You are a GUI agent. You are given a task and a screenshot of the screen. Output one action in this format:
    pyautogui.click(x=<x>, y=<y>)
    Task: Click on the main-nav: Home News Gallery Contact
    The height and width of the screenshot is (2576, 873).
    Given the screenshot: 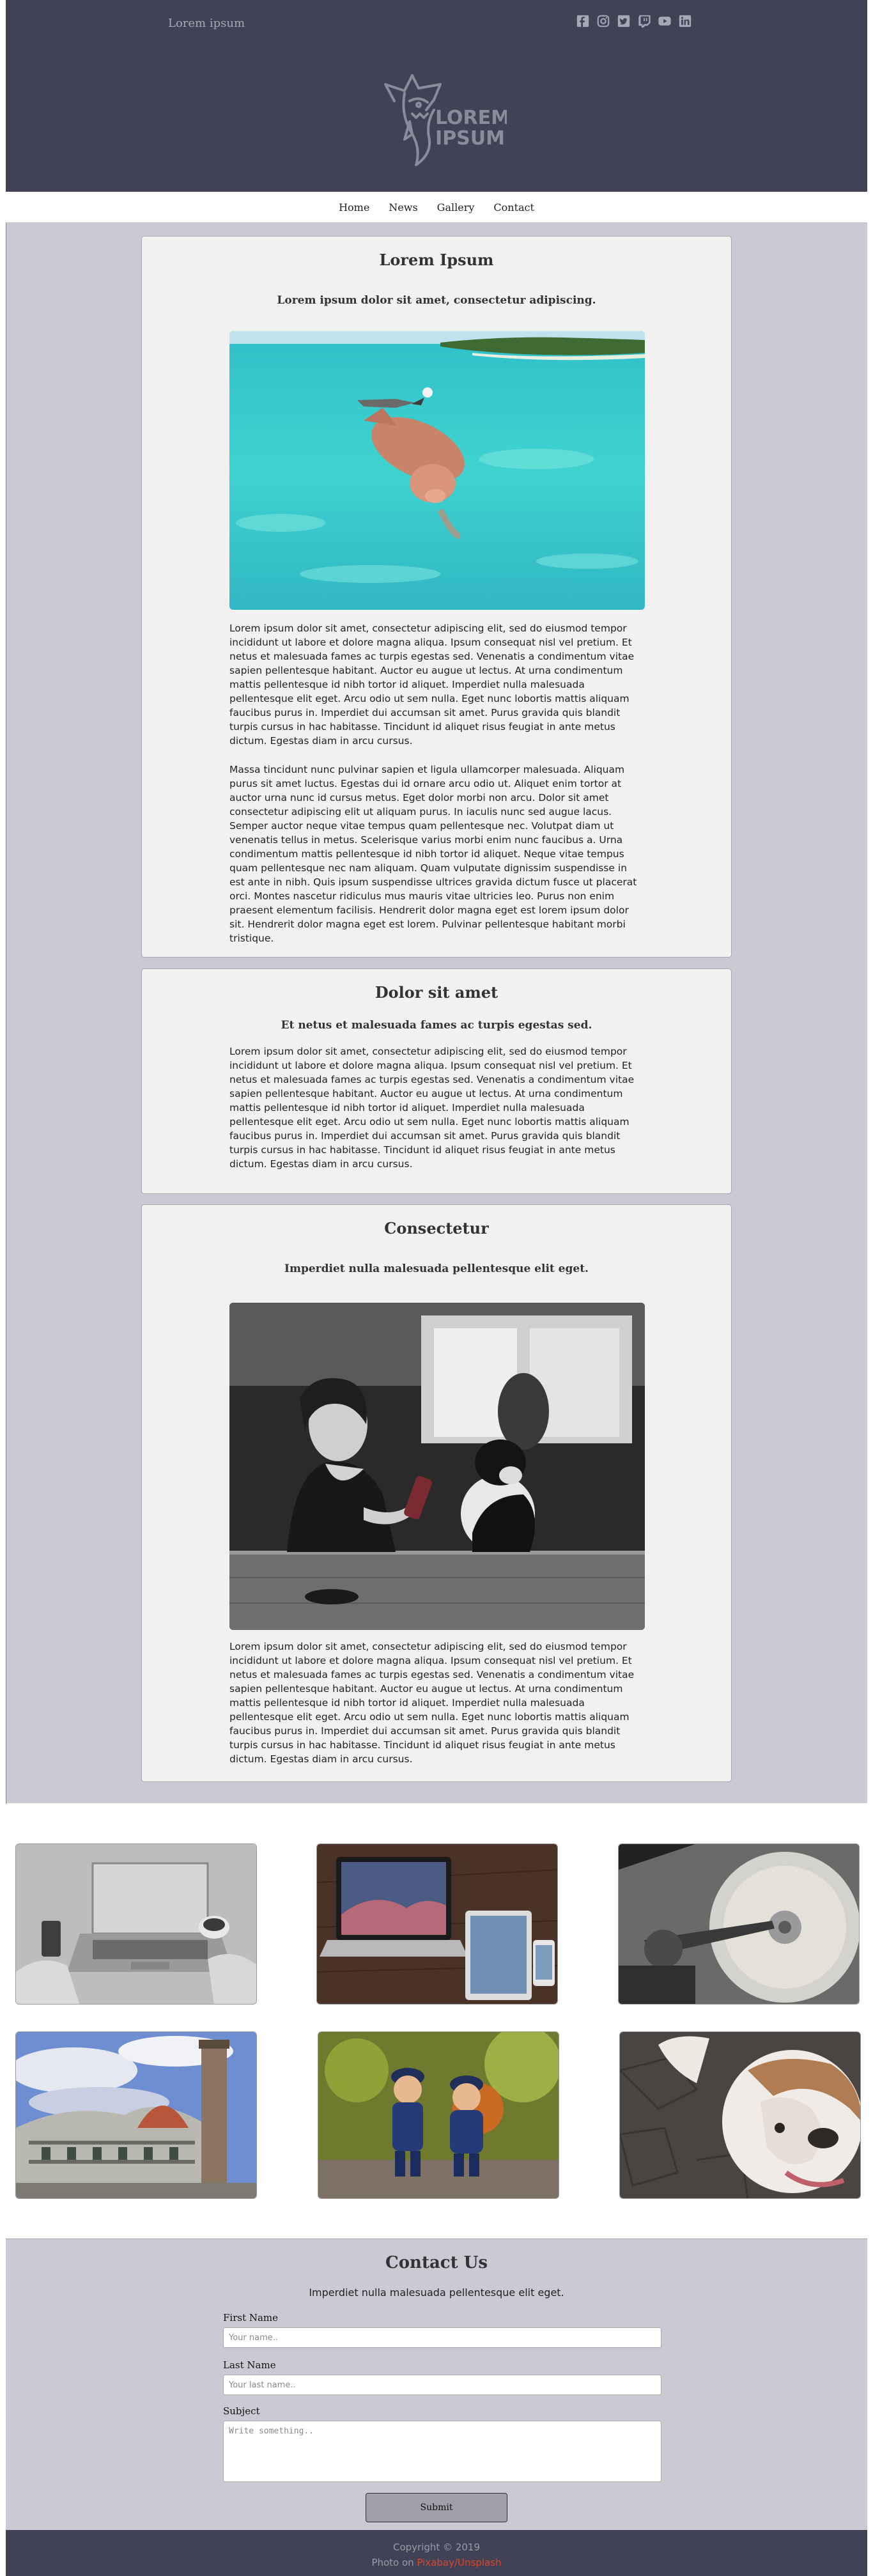 What is the action you would take?
    pyautogui.click(x=436, y=207)
    